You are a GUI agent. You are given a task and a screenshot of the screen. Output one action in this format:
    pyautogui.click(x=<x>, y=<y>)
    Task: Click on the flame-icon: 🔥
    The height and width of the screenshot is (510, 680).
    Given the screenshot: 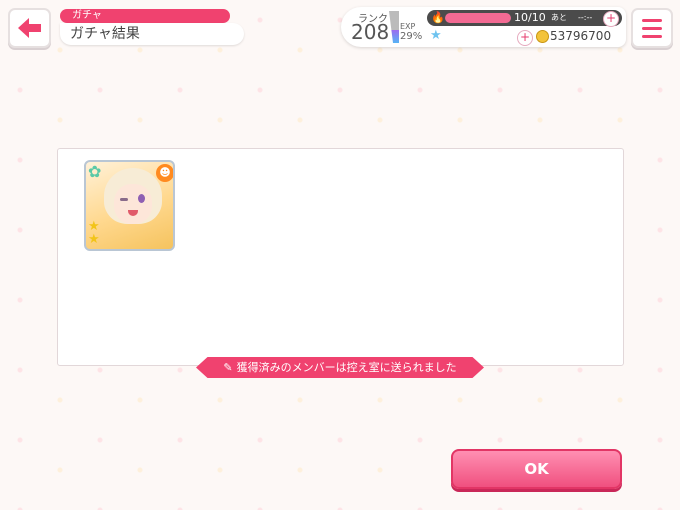 What is the action you would take?
    pyautogui.click(x=438, y=17)
    